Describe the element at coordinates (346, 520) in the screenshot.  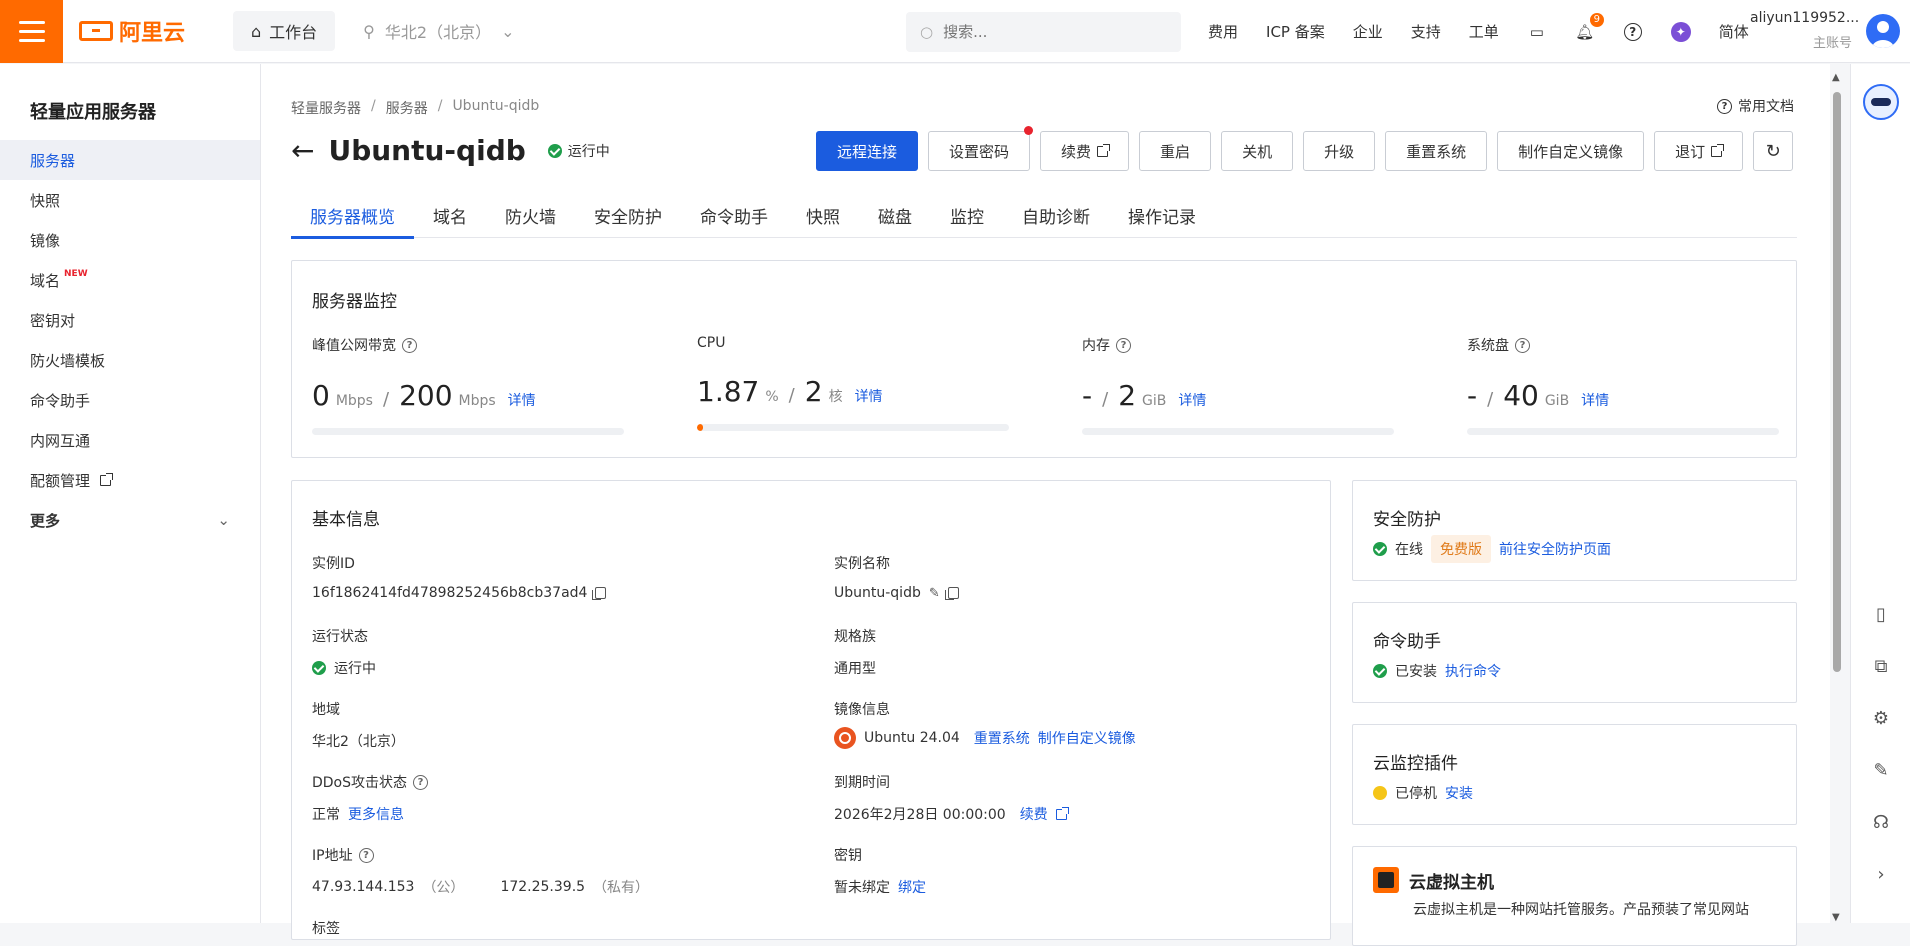
I see `card-title: 基本信息` at that location.